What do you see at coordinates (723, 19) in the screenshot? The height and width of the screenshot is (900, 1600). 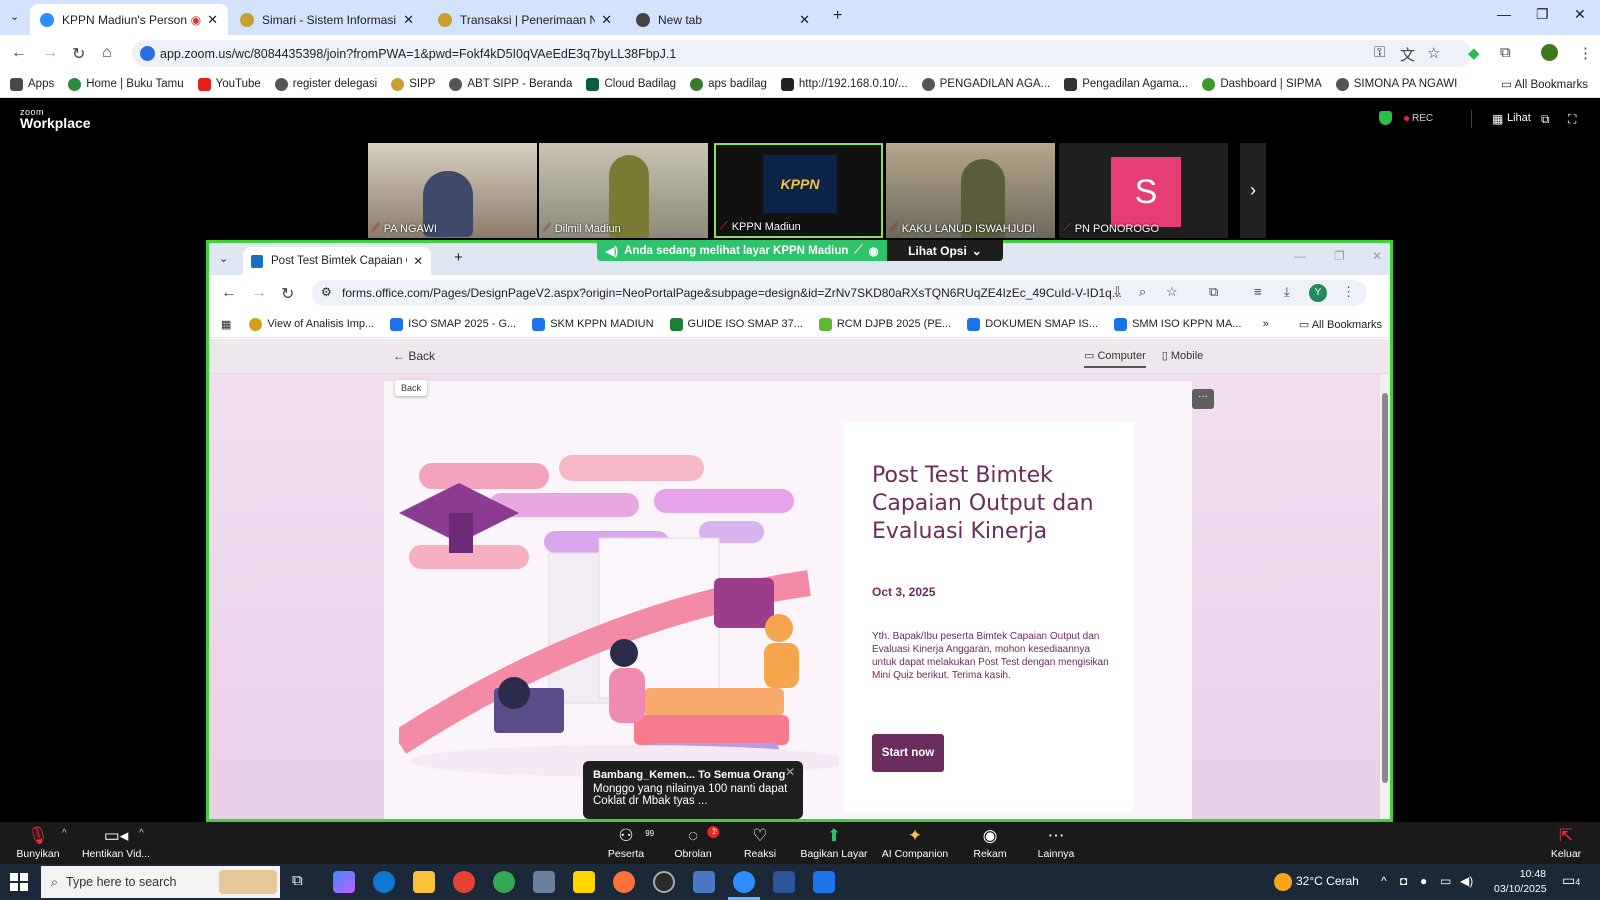 I see `tab-new: New tab ✕` at bounding box center [723, 19].